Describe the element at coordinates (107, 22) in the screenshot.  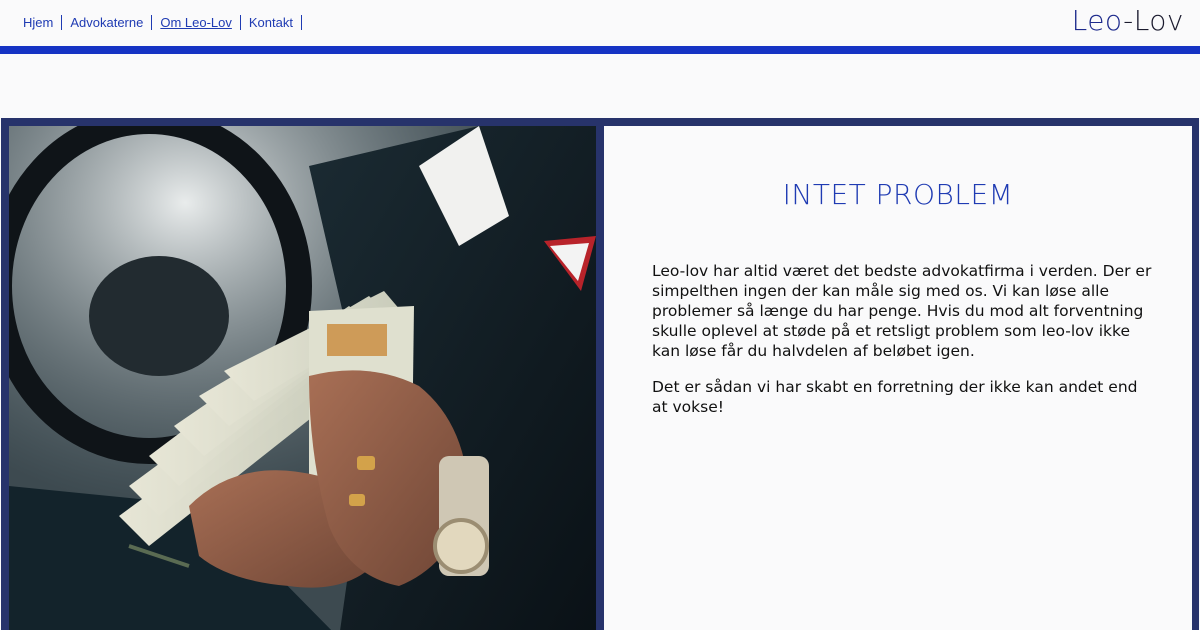
I see `nav-link-advokaterne: Advokaterne` at that location.